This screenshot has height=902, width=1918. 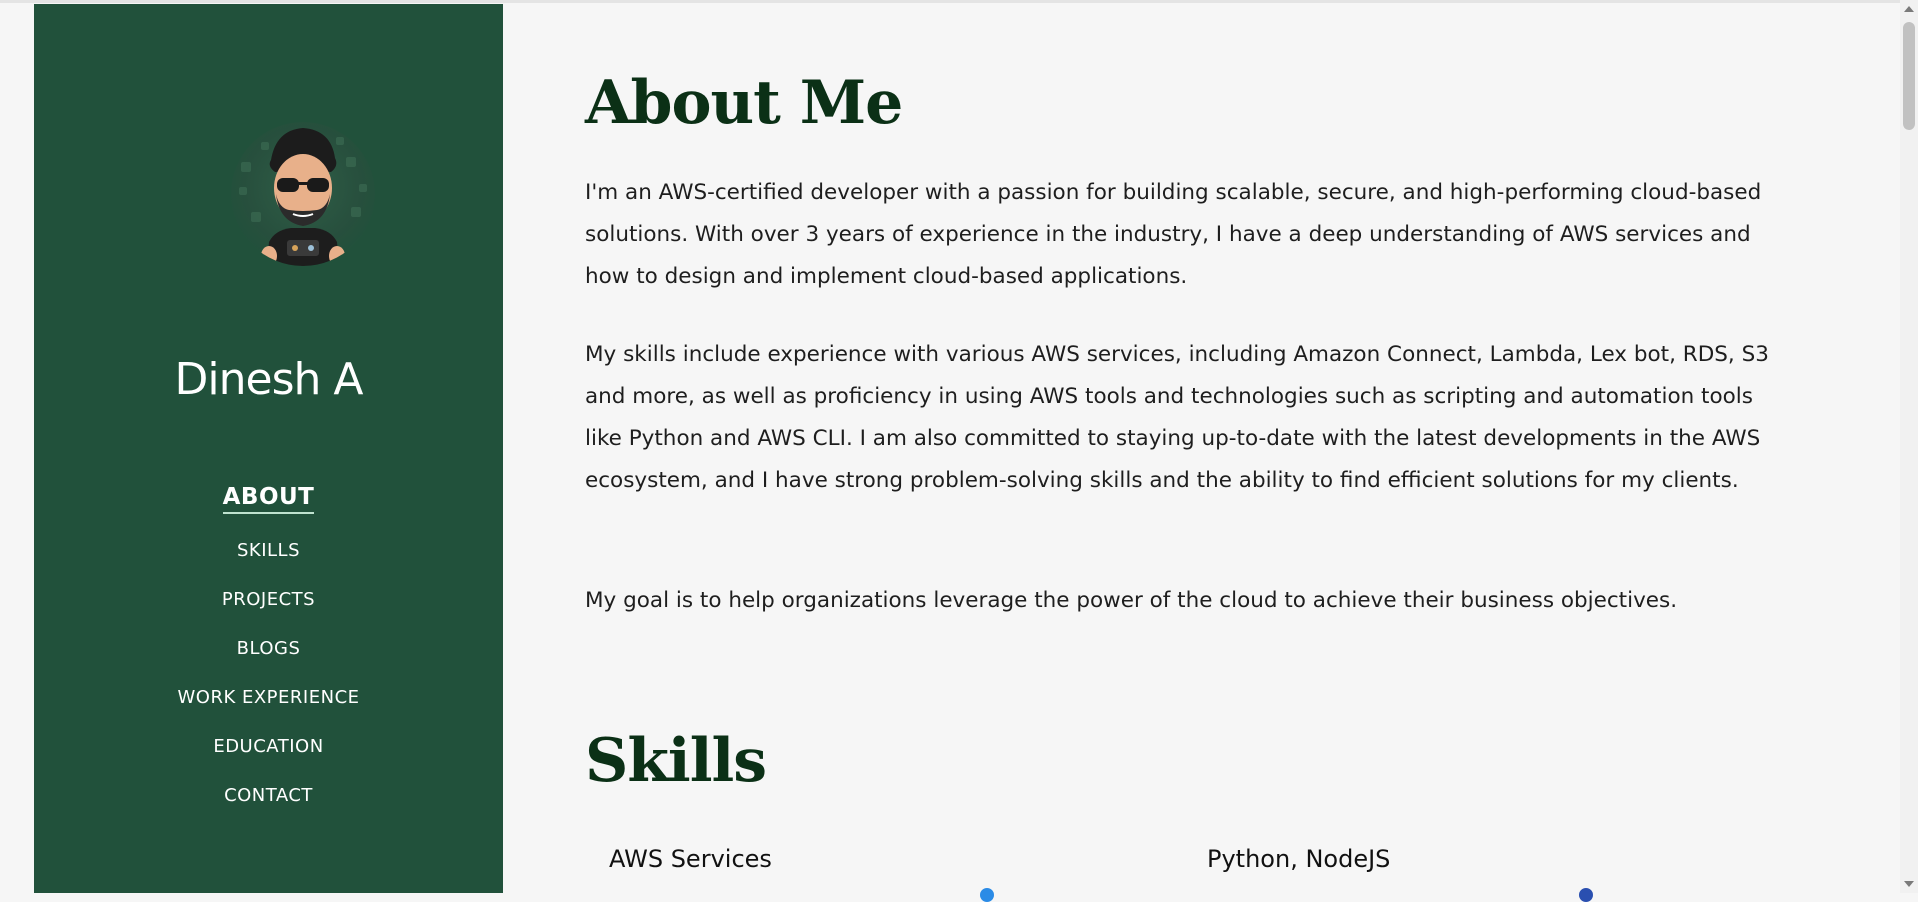 What do you see at coordinates (268, 697) in the screenshot?
I see `nav-link-work-experience: WORK EXPERIENCE` at bounding box center [268, 697].